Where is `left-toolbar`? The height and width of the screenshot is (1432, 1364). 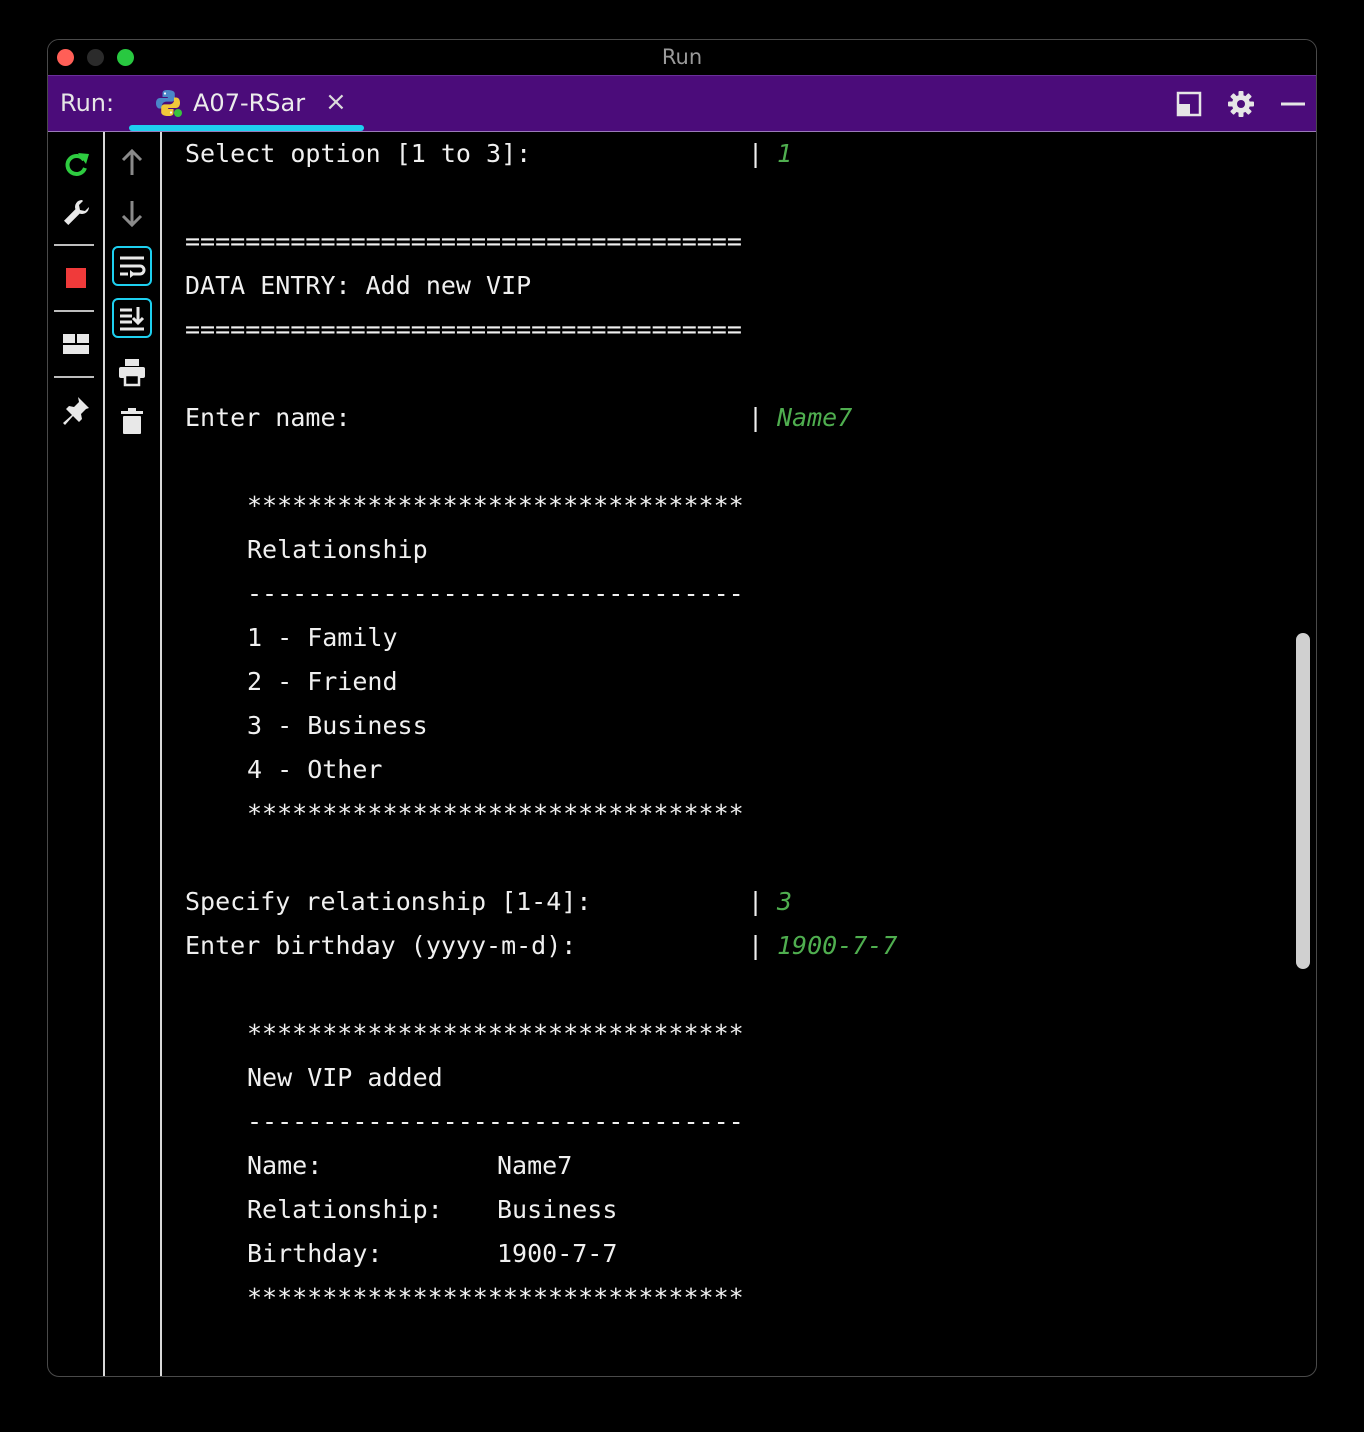 left-toolbar is located at coordinates (76, 754).